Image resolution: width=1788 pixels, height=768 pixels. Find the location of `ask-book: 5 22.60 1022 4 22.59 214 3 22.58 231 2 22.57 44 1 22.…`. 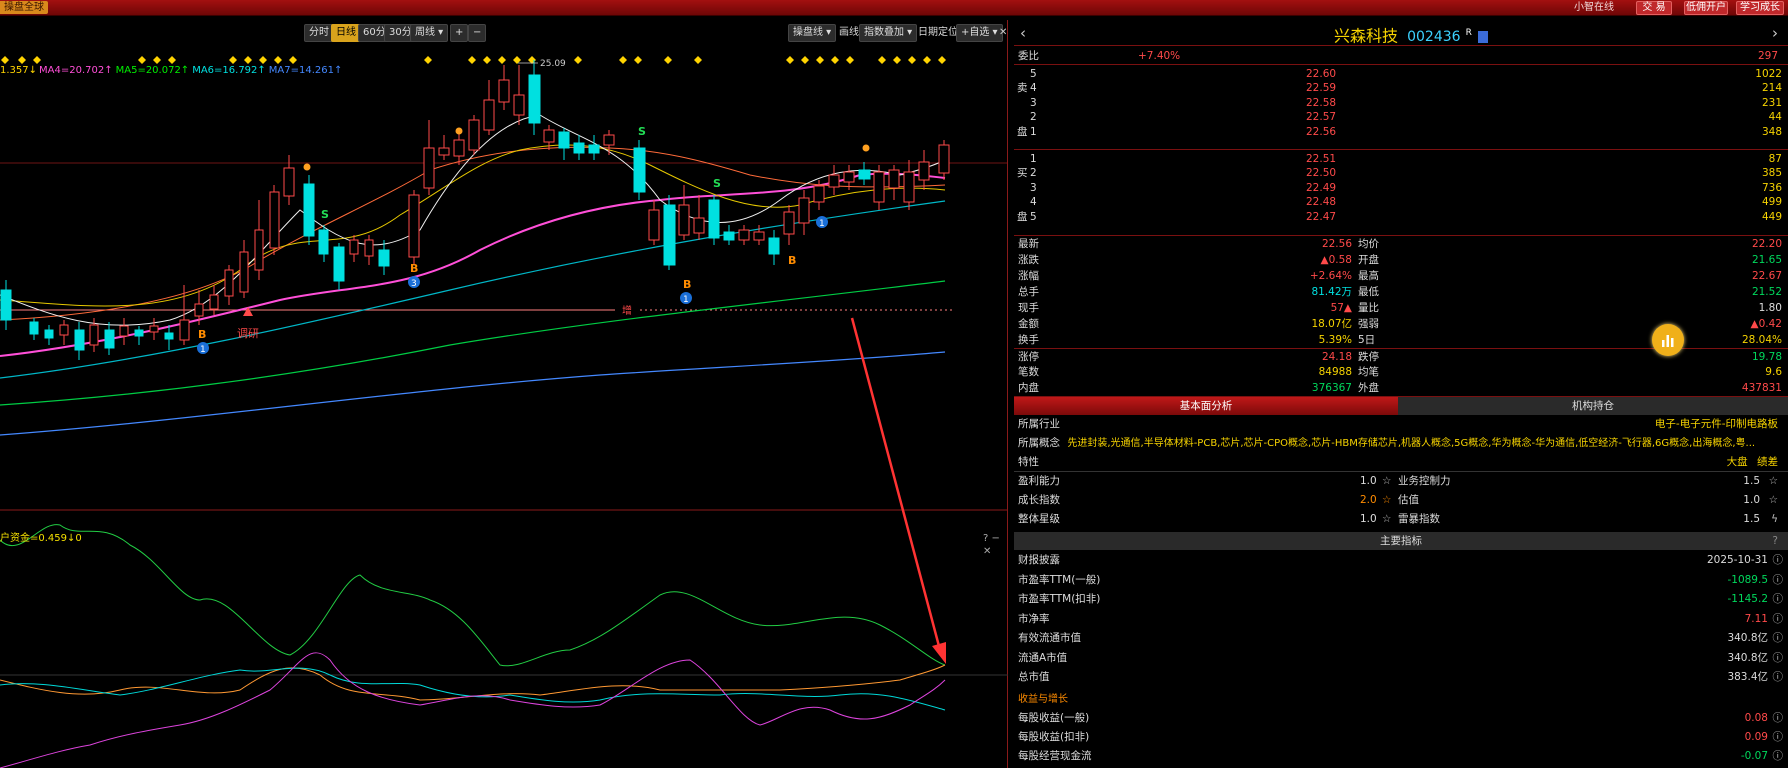

ask-book: 5 22.60 1022 4 22.59 214 3 22.58 231 2 22.57 44 1 22.… is located at coordinates (1401, 107).